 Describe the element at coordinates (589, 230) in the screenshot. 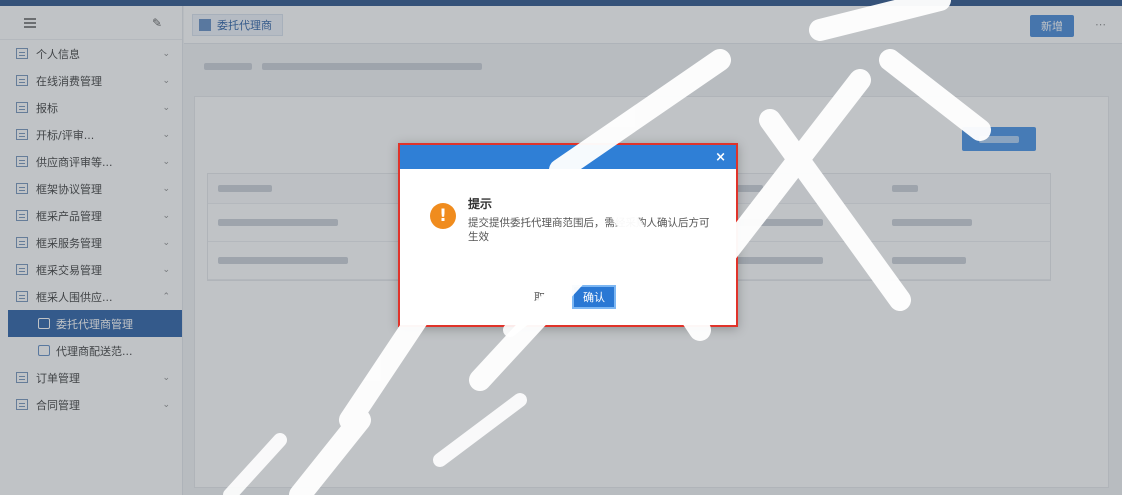

I see `dialog-message: 提交提供委托代理商范围后，需经采购人确认后方可生效` at that location.